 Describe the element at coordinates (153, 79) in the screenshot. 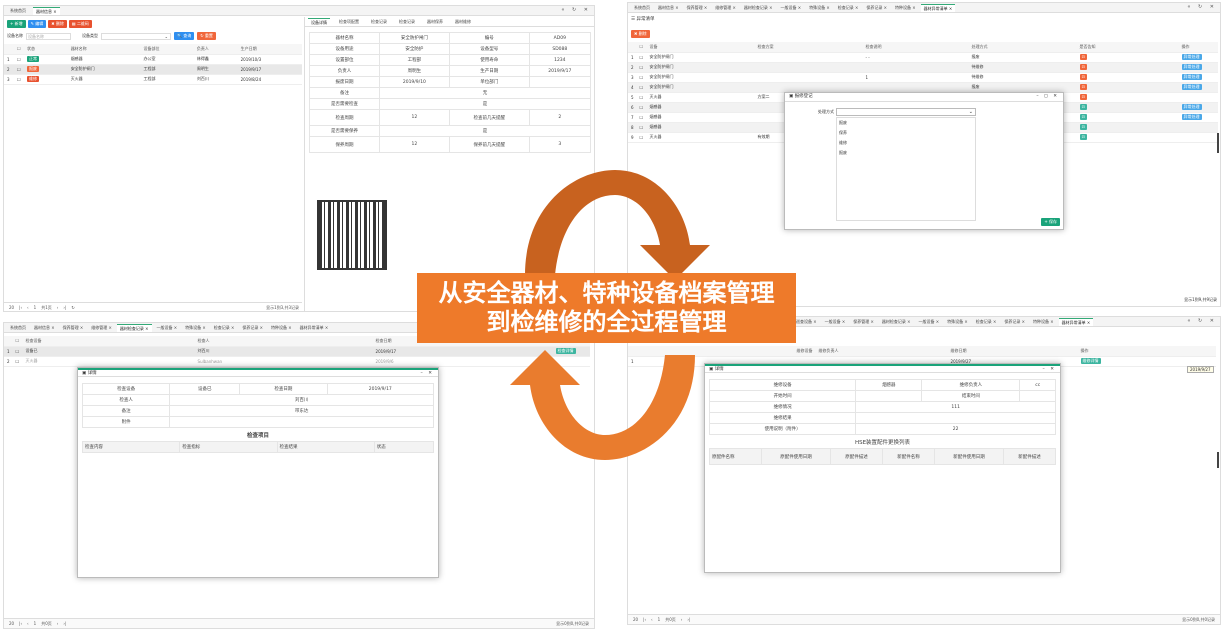

I see `table-row: 3 ☐ 维修 灭火器 工程部 刘百川 2019/8/24` at that location.